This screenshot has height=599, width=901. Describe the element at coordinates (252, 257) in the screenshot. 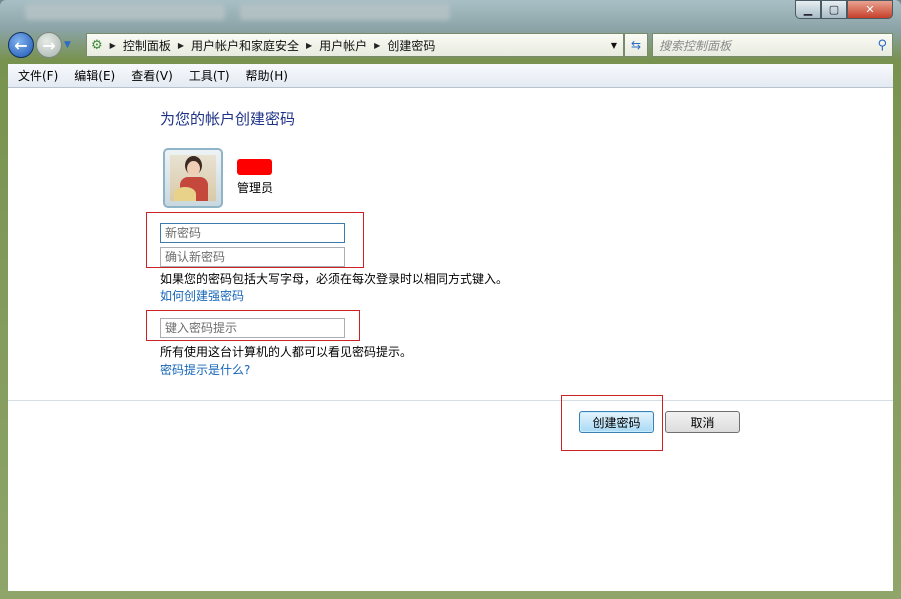

I see `confirm-password-input` at that location.